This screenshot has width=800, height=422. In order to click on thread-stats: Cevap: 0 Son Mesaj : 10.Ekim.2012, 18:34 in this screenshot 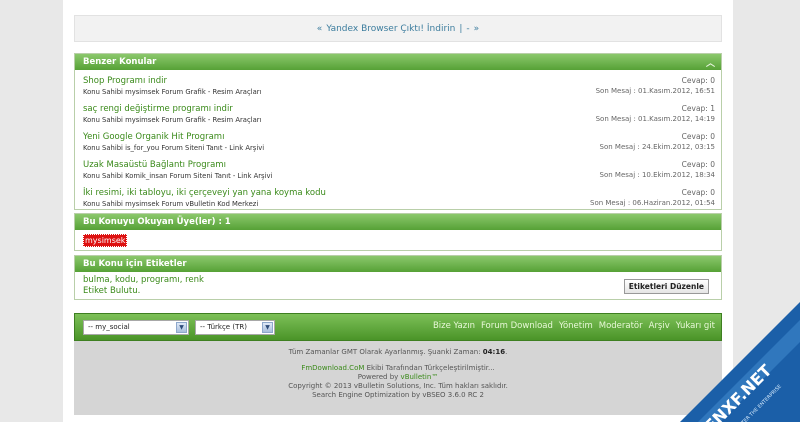, I will do `click(657, 169)`.